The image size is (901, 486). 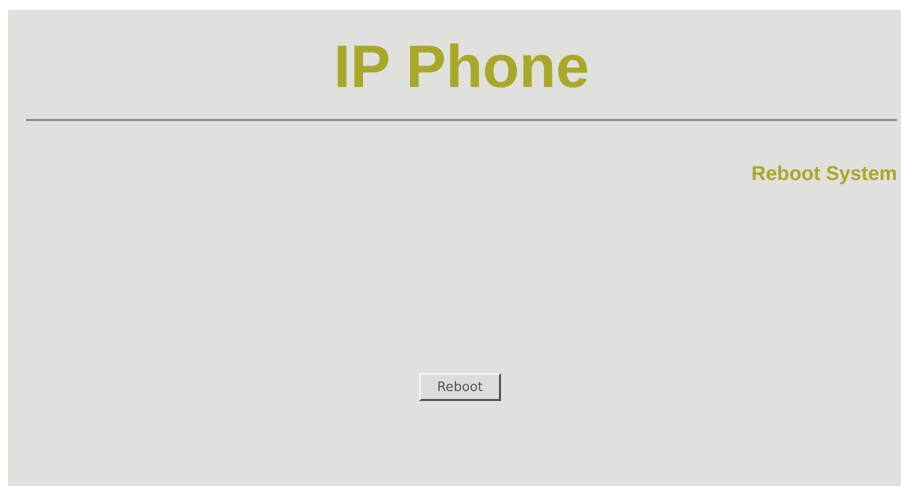 I want to click on page-title: IP Phone, so click(x=461, y=67).